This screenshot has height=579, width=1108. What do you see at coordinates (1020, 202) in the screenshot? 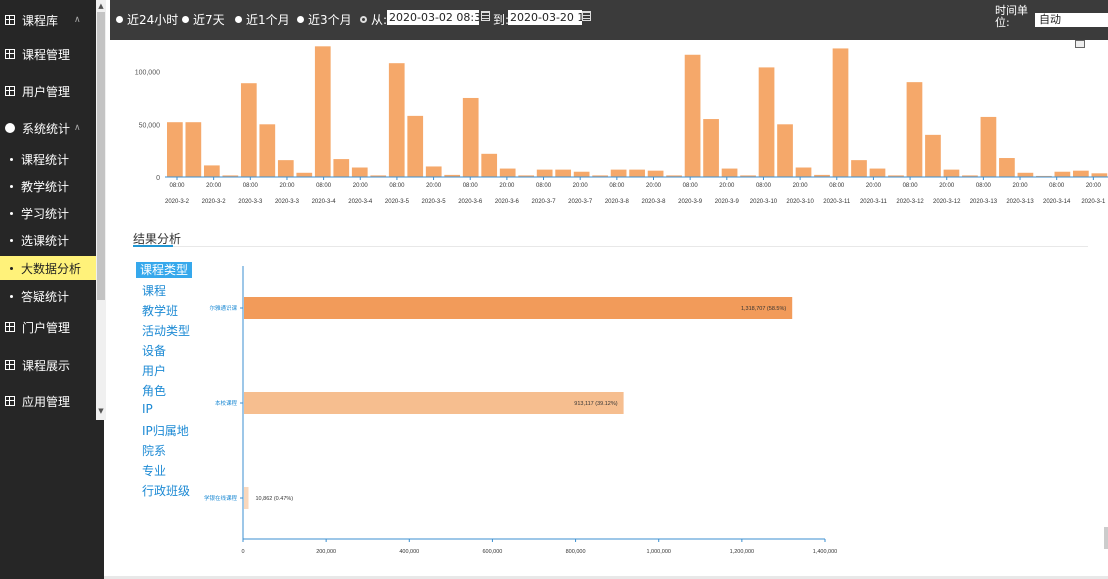
I see `x-tick-label-date: 2020-3-13` at bounding box center [1020, 202].